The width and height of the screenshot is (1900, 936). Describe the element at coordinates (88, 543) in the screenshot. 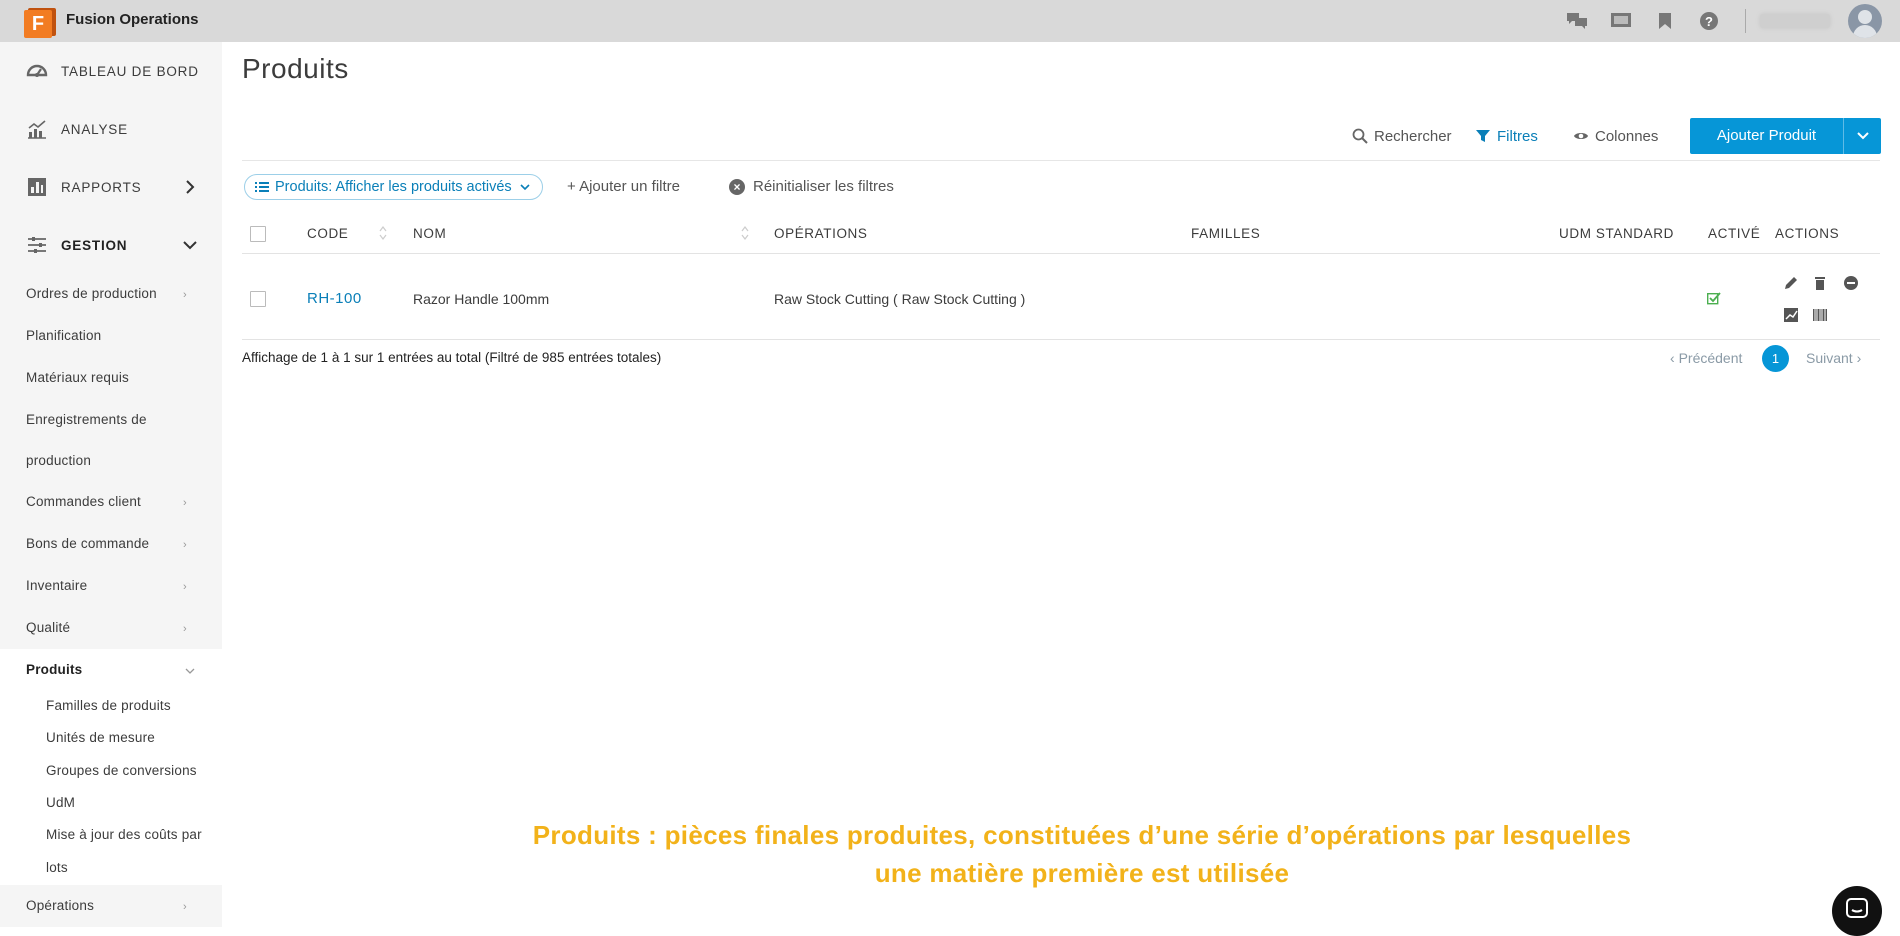

I see `sidebar-item-label: Bons de commande` at that location.